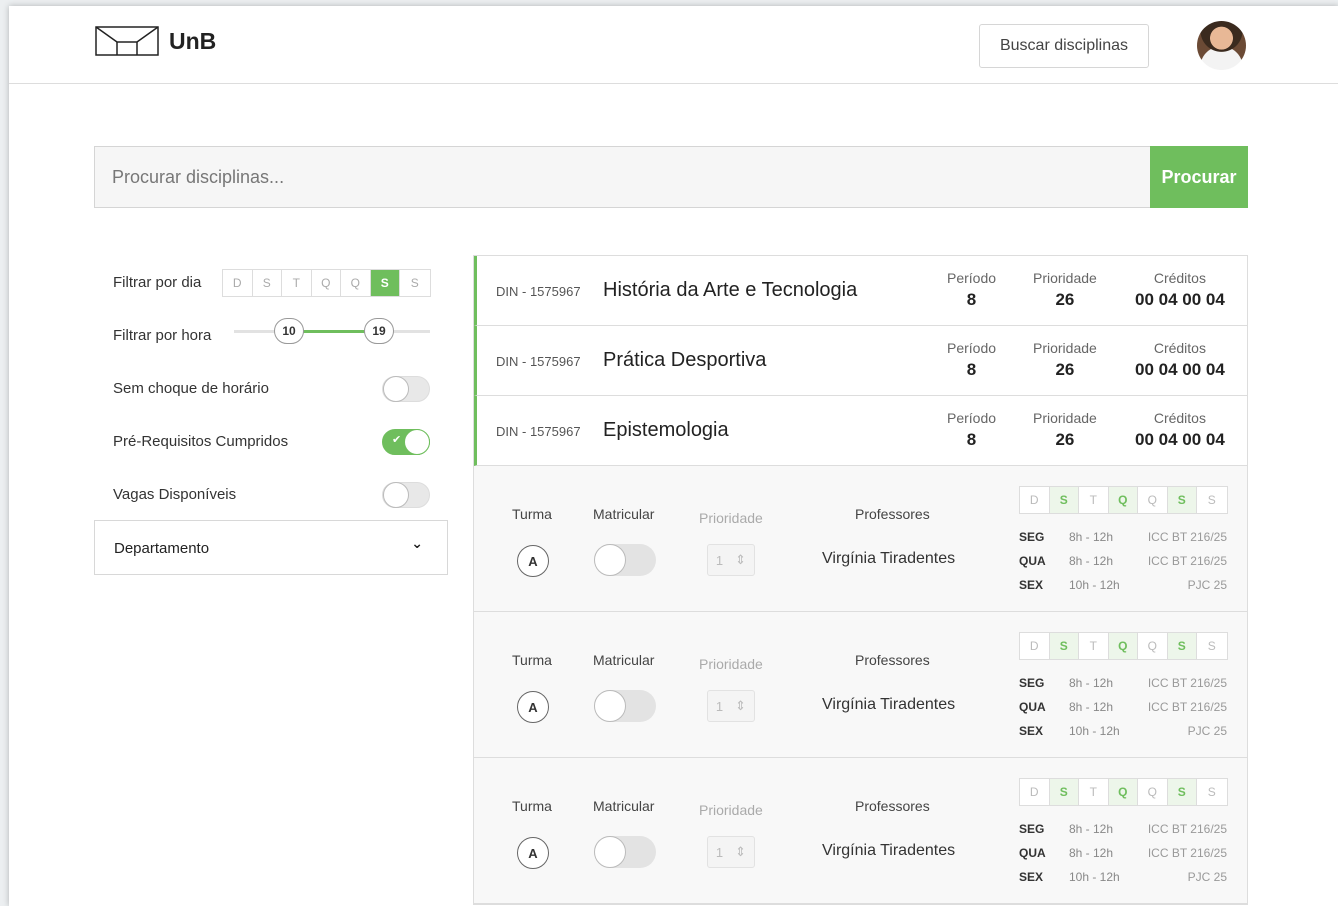 Image resolution: width=1338 pixels, height=906 pixels. I want to click on schedule-row: SEG 8h - 12h ICC BT 216/25, so click(1123, 834).